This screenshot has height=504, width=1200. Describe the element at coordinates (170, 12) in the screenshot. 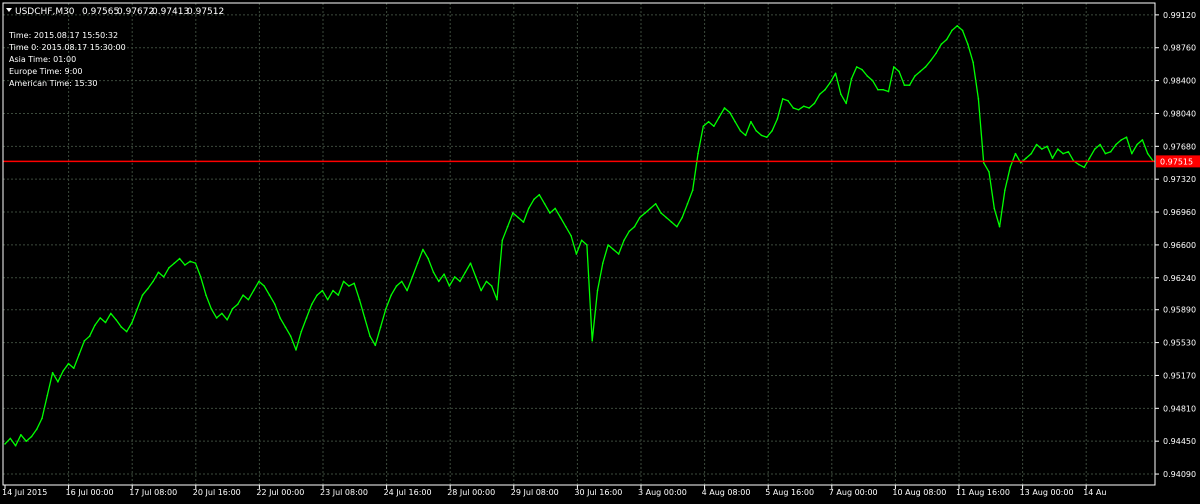

I see `ohlc-low: 0.97413` at that location.